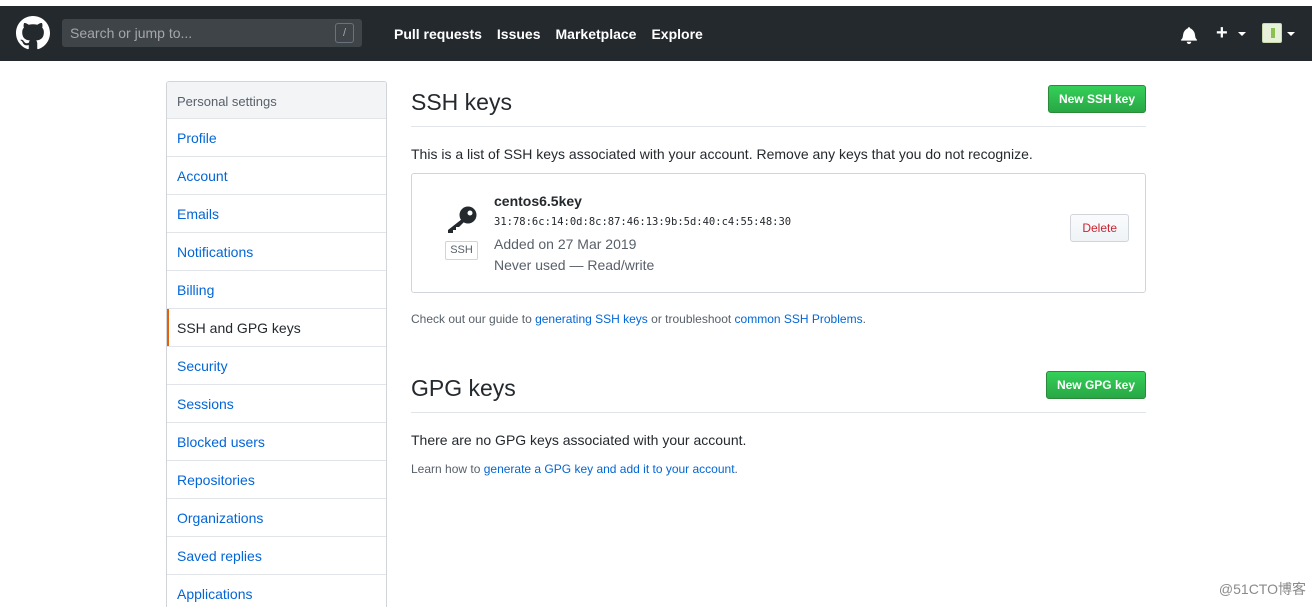 The height and width of the screenshot is (607, 1312). I want to click on sidebar-item-sessions: Sessions, so click(276, 404).